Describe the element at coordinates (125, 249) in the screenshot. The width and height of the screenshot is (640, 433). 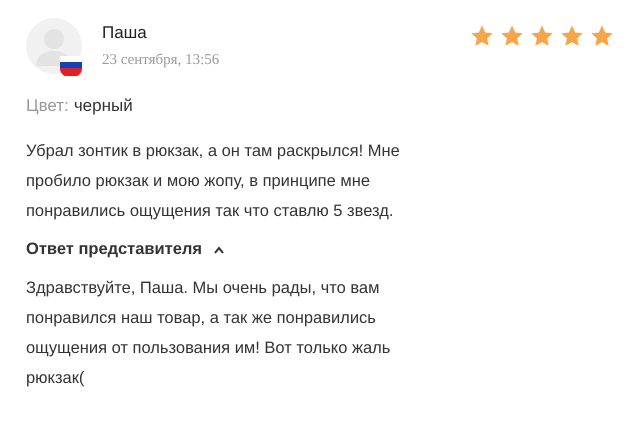
I see `reply-toggle: Ответ представителя` at that location.